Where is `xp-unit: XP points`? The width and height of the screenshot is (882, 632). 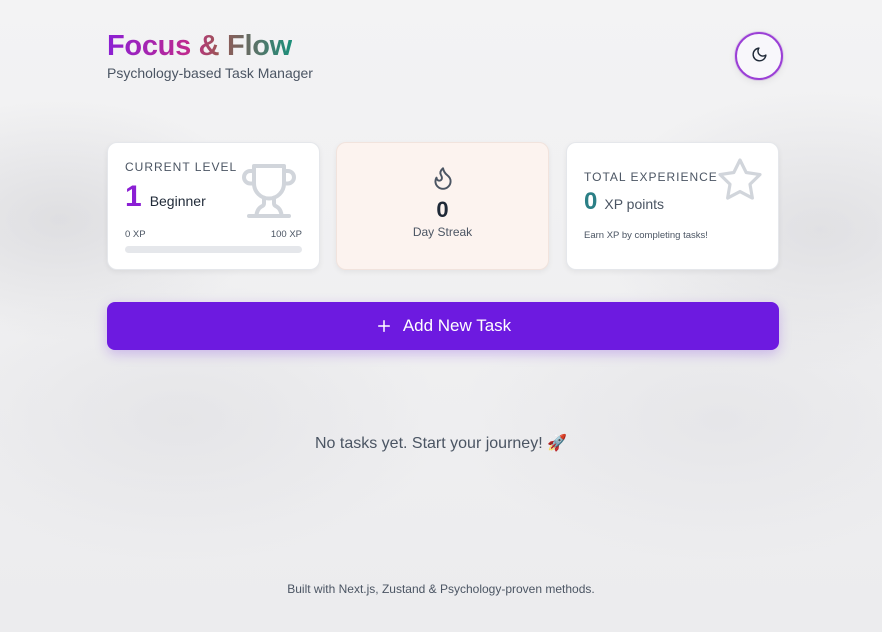
xp-unit: XP points is located at coordinates (634, 204).